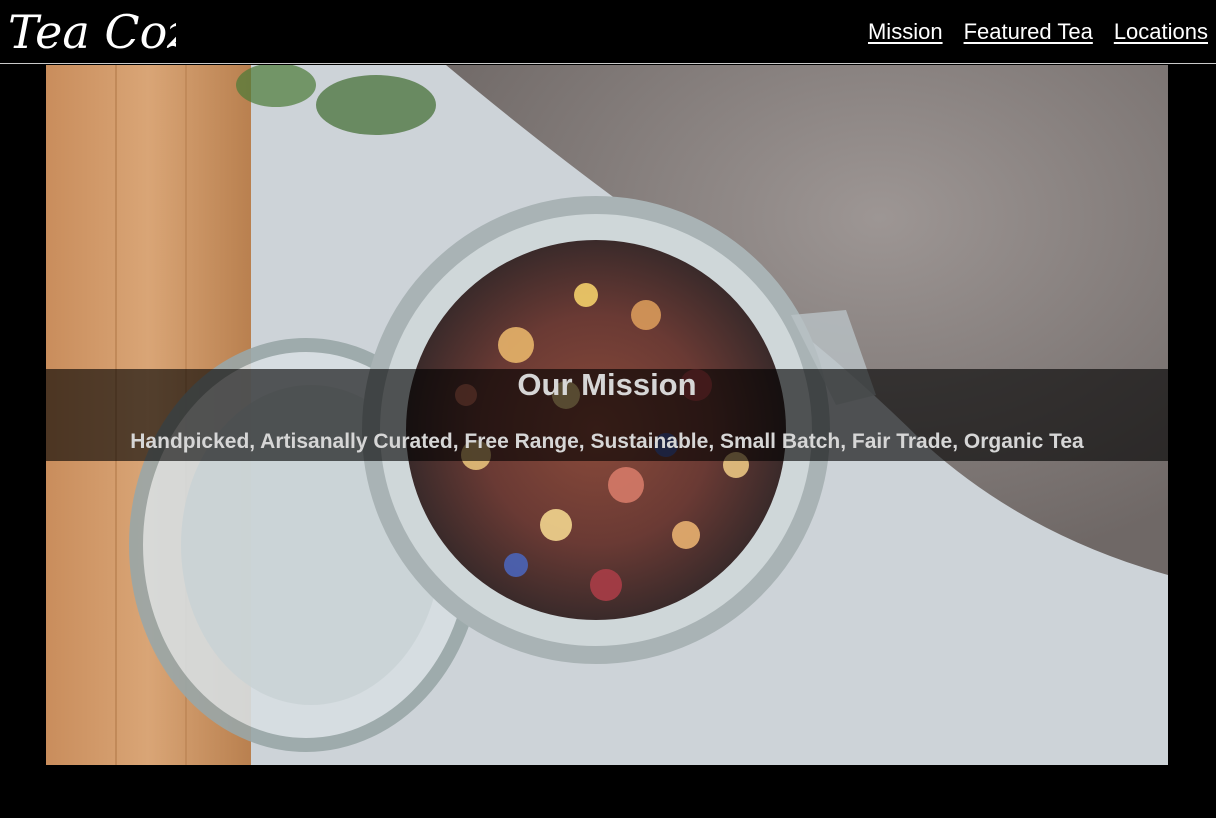 The width and height of the screenshot is (1216, 818). I want to click on nav-link-featured-tea: Featured Tea, so click(1028, 32).